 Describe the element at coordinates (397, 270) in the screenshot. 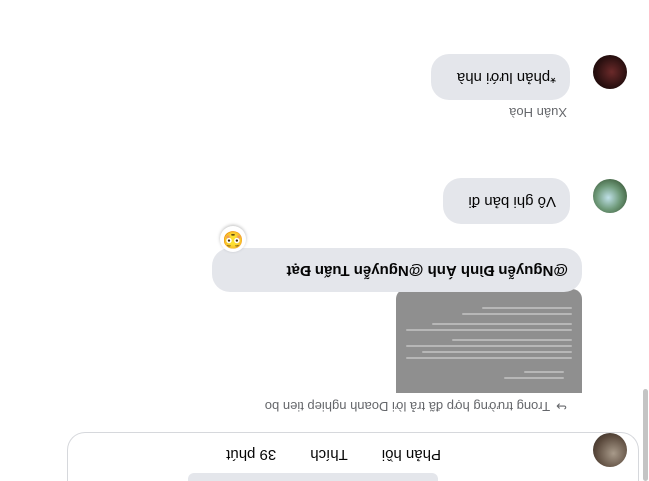

I see `comment-bubble-mention: @Nguyễn Đình Ánh @Nguyễn Tuấn Đạt` at that location.